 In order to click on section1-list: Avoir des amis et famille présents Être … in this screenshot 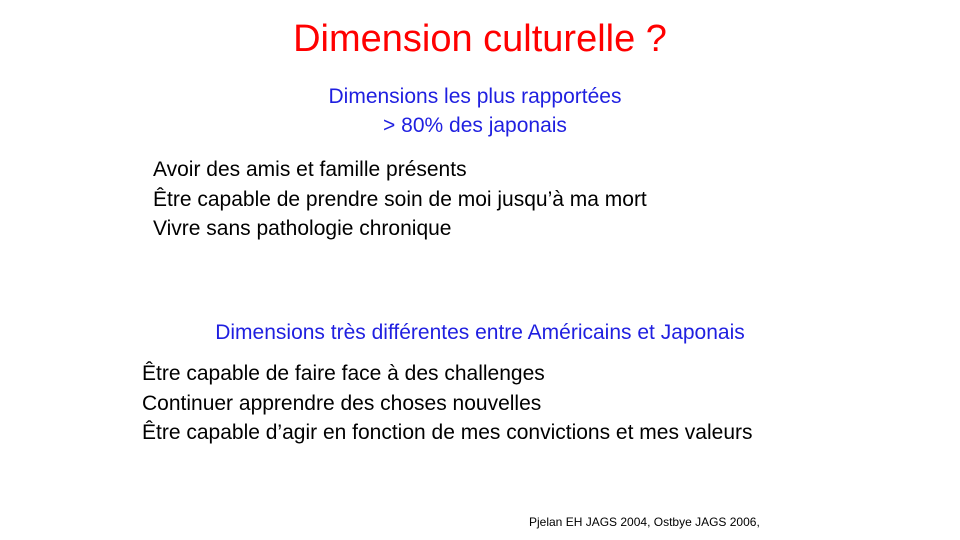, I will do `click(400, 199)`.